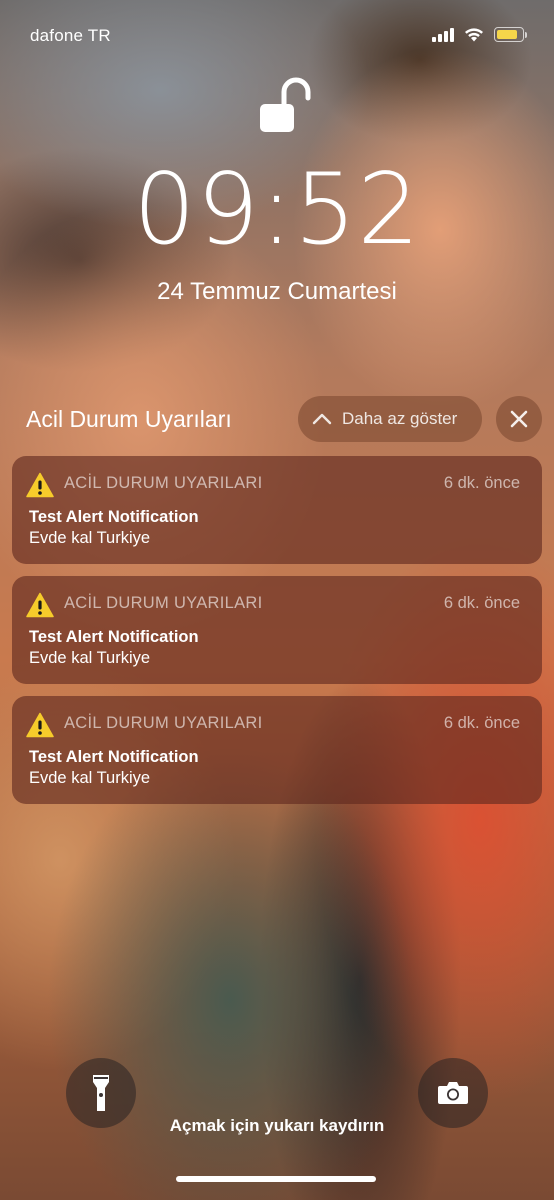  I want to click on signal-icon, so click(443, 34).